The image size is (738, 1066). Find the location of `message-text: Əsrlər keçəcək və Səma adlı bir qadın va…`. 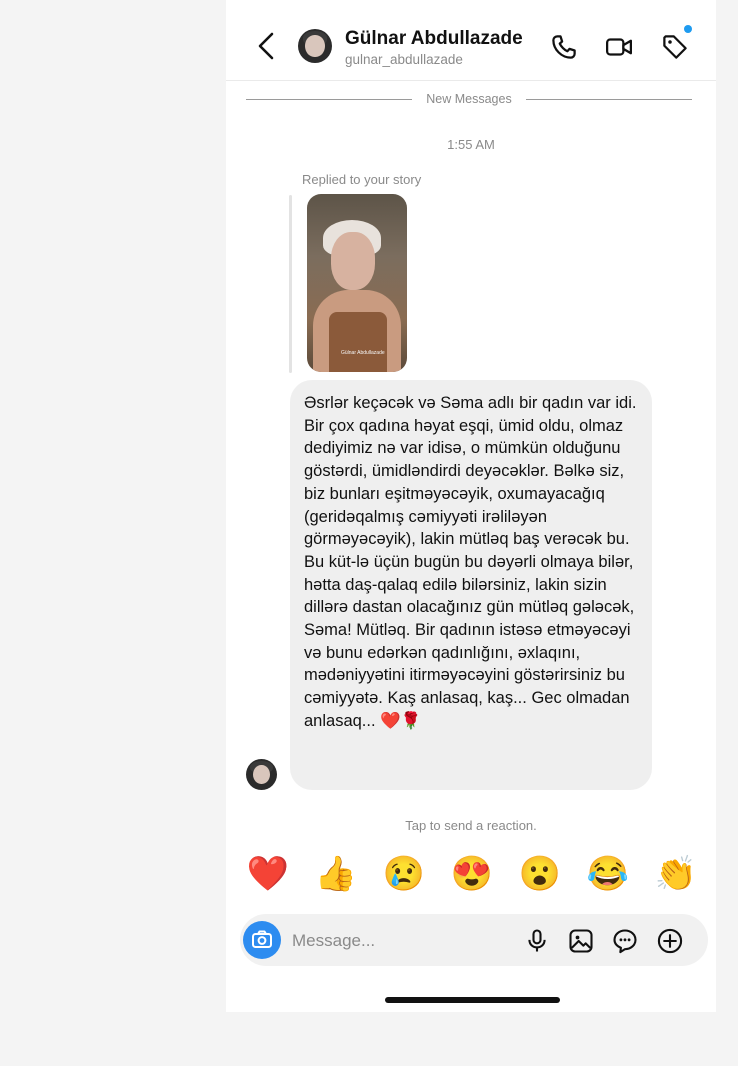

message-text: Əsrlər keçəcək və Səma adlı bir qadın va… is located at coordinates (470, 562).